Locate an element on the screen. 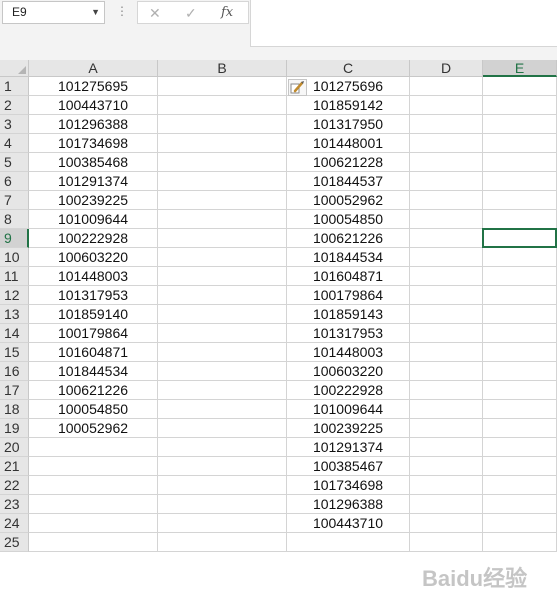 The width and height of the screenshot is (557, 598). select-all-button is located at coordinates (14, 68).